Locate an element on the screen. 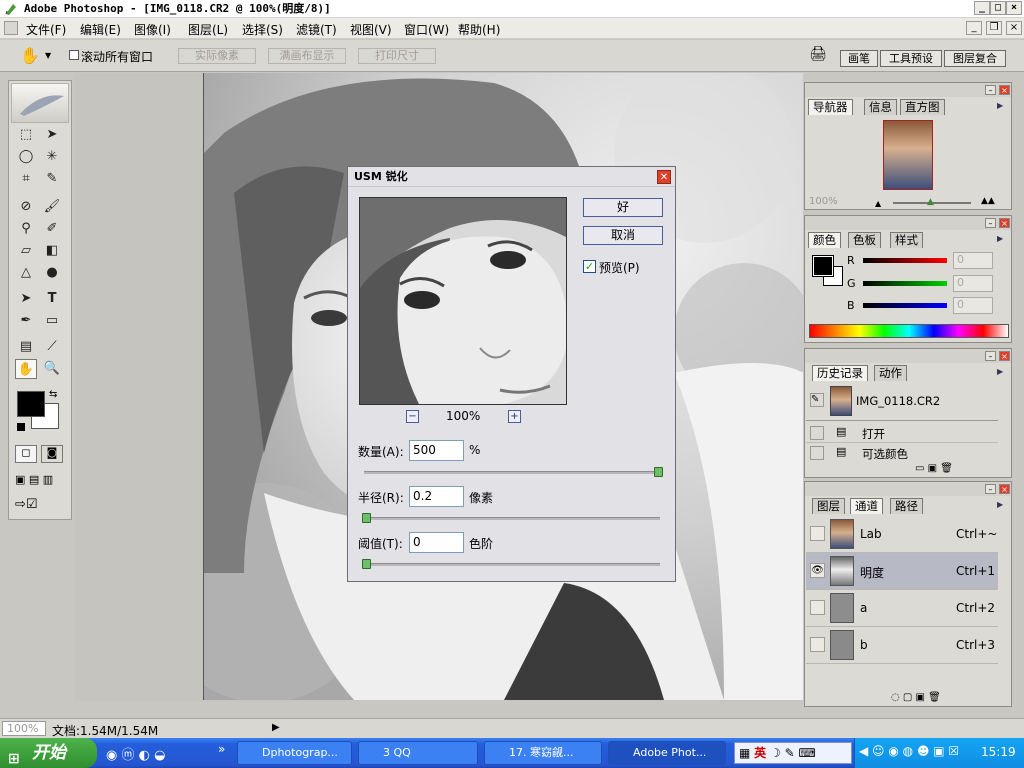 The width and height of the screenshot is (1024, 768). color-foreground-swatch is located at coordinates (823, 266).